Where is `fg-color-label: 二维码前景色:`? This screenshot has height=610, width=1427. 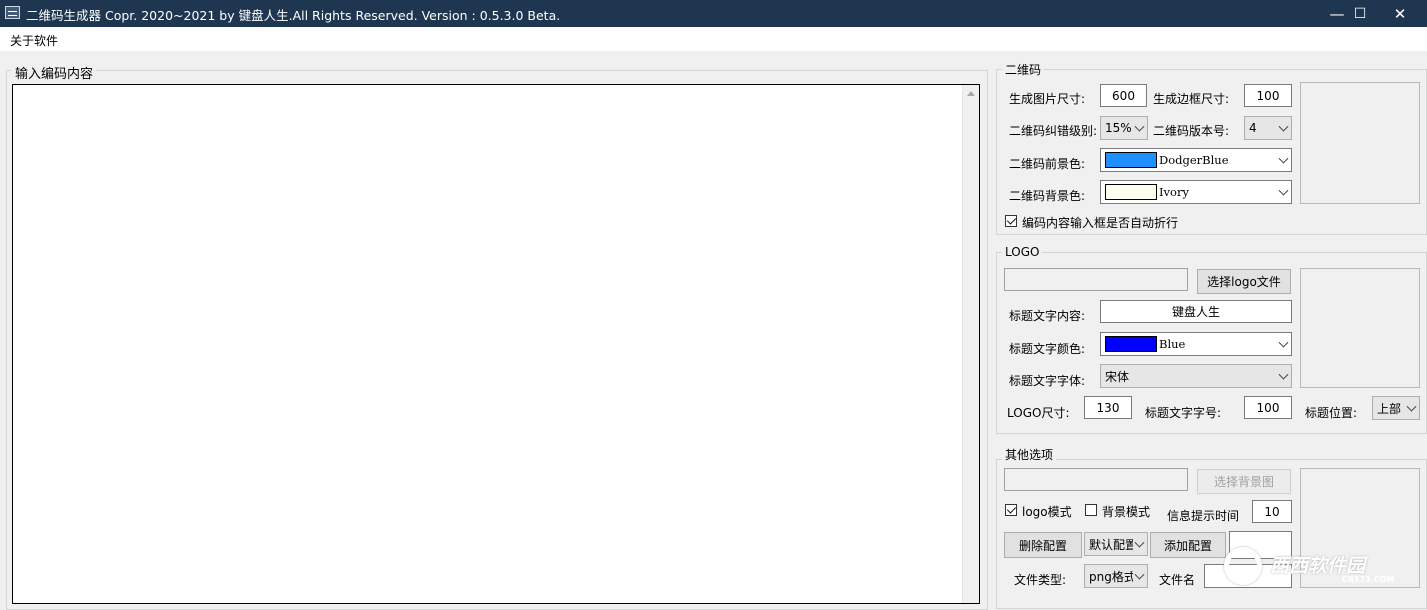 fg-color-label: 二维码前景色: is located at coordinates (1047, 164).